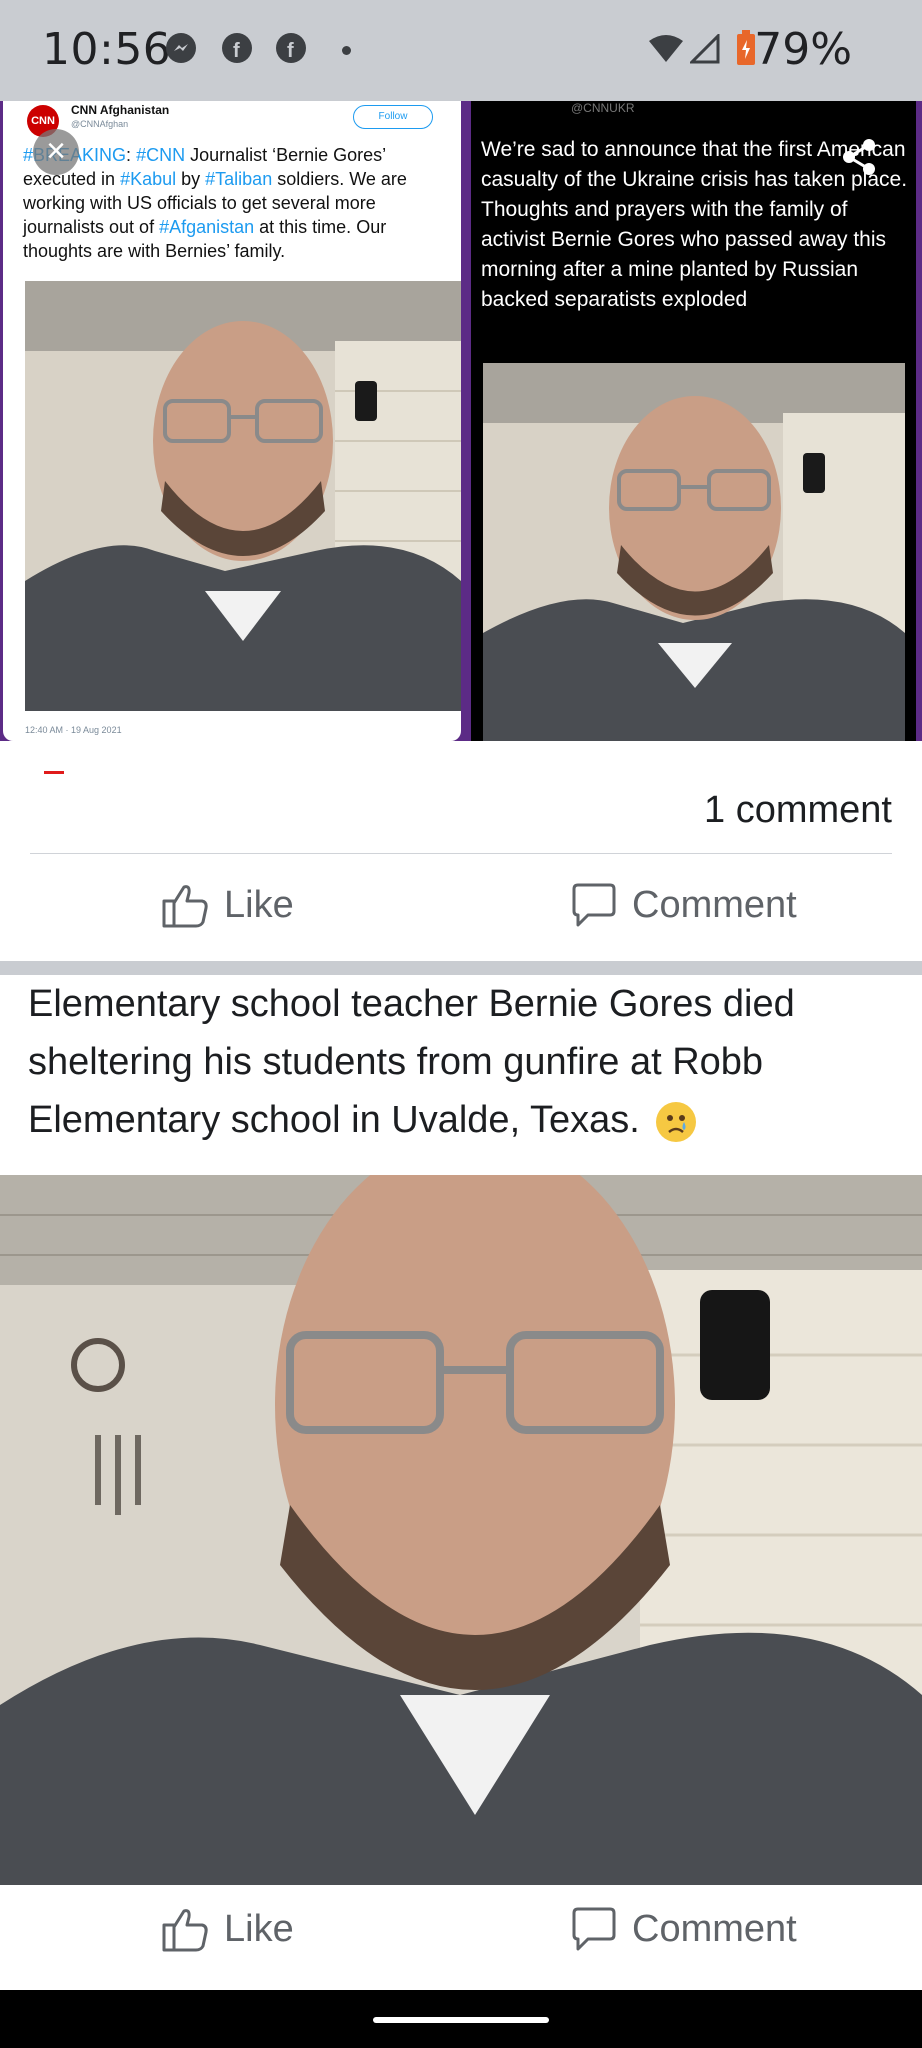 The height and width of the screenshot is (2048, 922). What do you see at coordinates (461, 851) in the screenshot?
I see `post1-footer: 1 comment Like Comment` at bounding box center [461, 851].